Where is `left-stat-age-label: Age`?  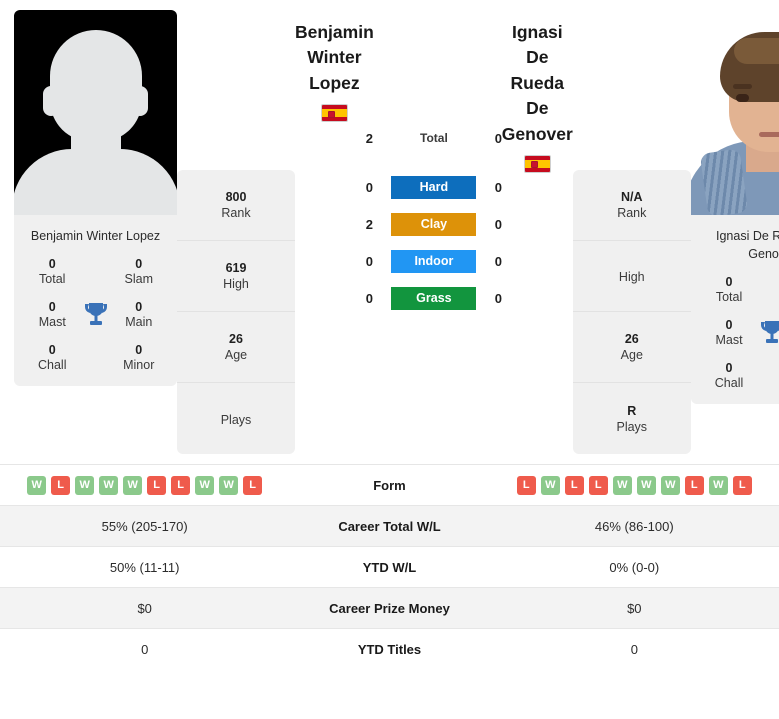
left-stat-age-label: Age is located at coordinates (236, 355).